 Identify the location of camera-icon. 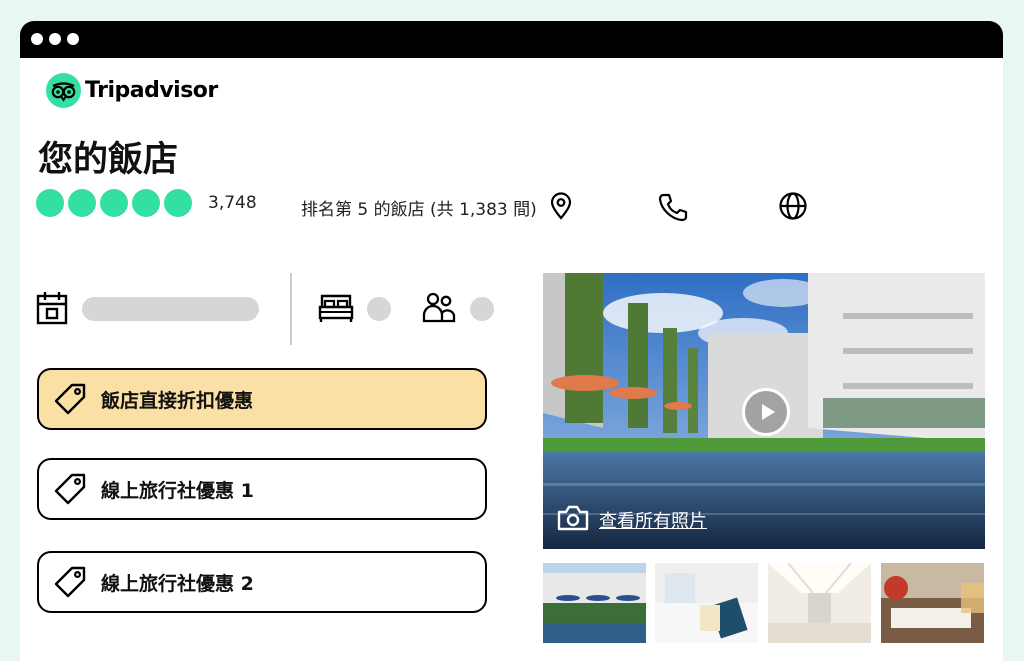
(573, 520).